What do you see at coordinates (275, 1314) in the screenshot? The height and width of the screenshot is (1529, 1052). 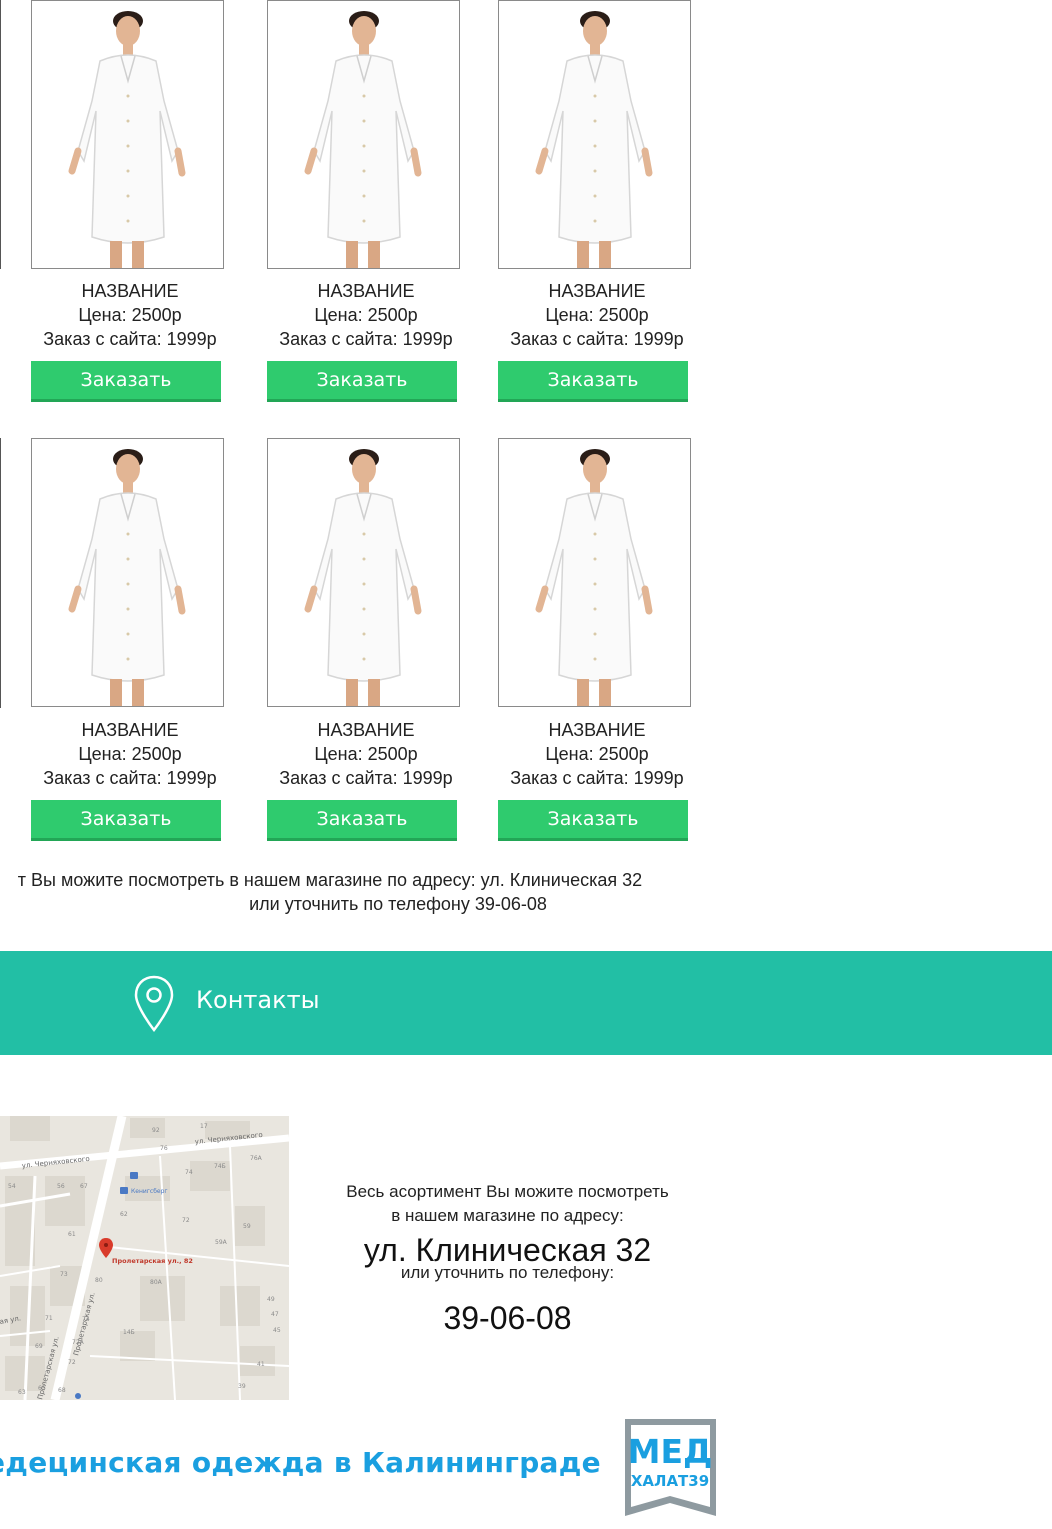 I see `svg-text: 47` at bounding box center [275, 1314].